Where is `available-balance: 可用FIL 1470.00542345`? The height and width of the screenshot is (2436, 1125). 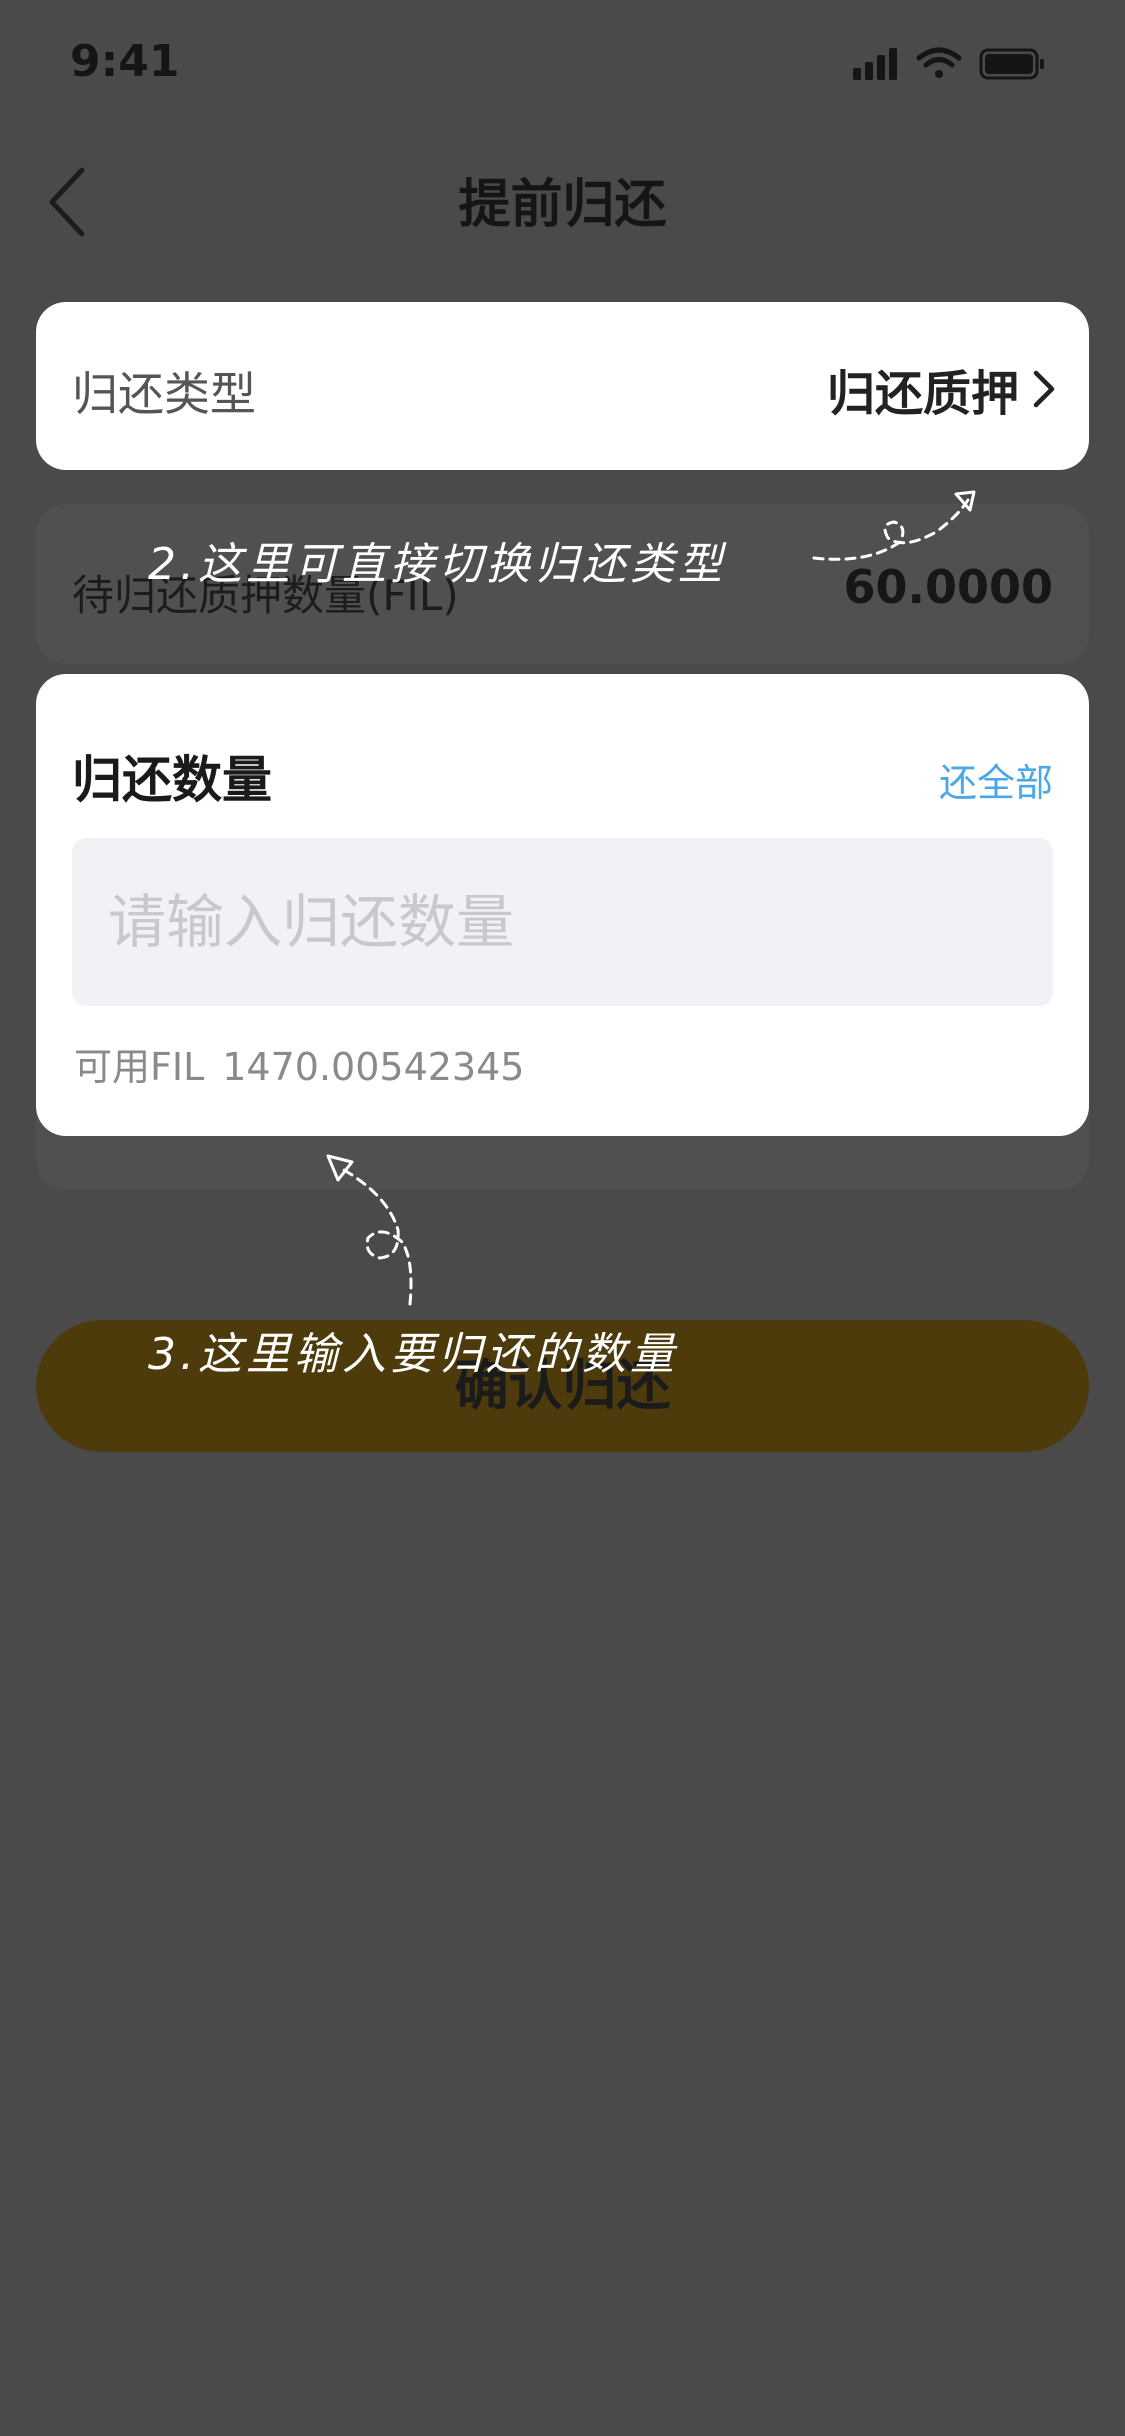 available-balance: 可用FIL 1470.00542345 is located at coordinates (299, 1063).